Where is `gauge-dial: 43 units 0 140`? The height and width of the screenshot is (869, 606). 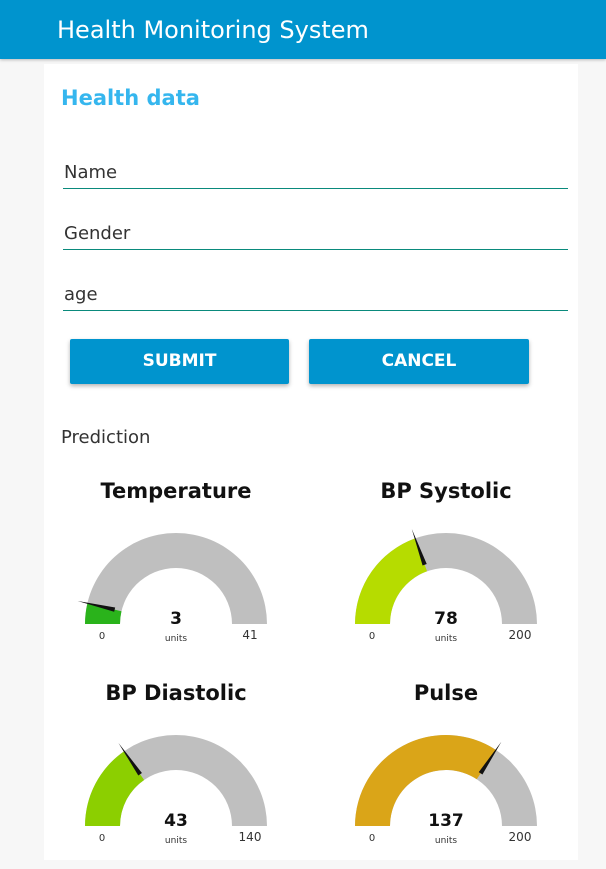
gauge-dial: 43 units 0 140 is located at coordinates (176, 790).